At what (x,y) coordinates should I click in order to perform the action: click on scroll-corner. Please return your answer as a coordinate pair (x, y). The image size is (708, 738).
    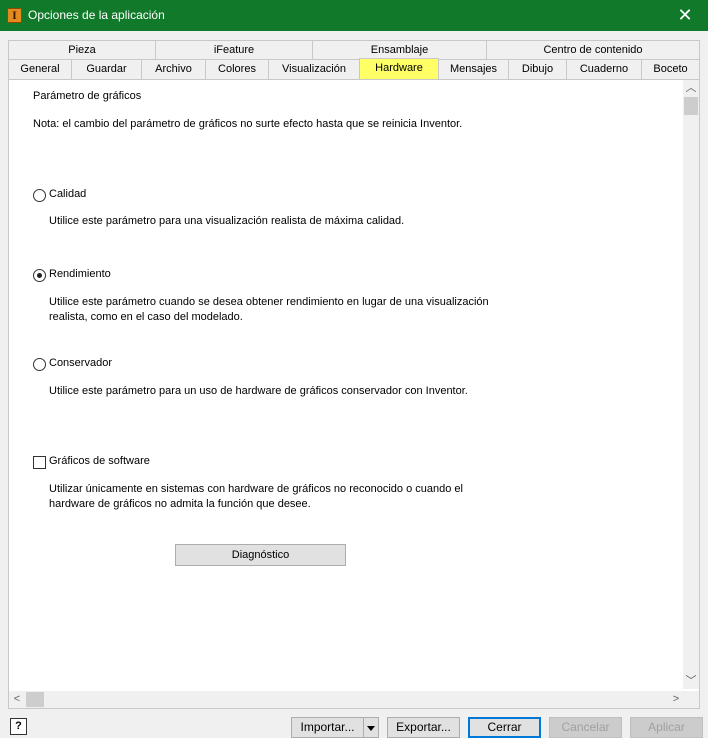
    Looking at the image, I should click on (691, 699).